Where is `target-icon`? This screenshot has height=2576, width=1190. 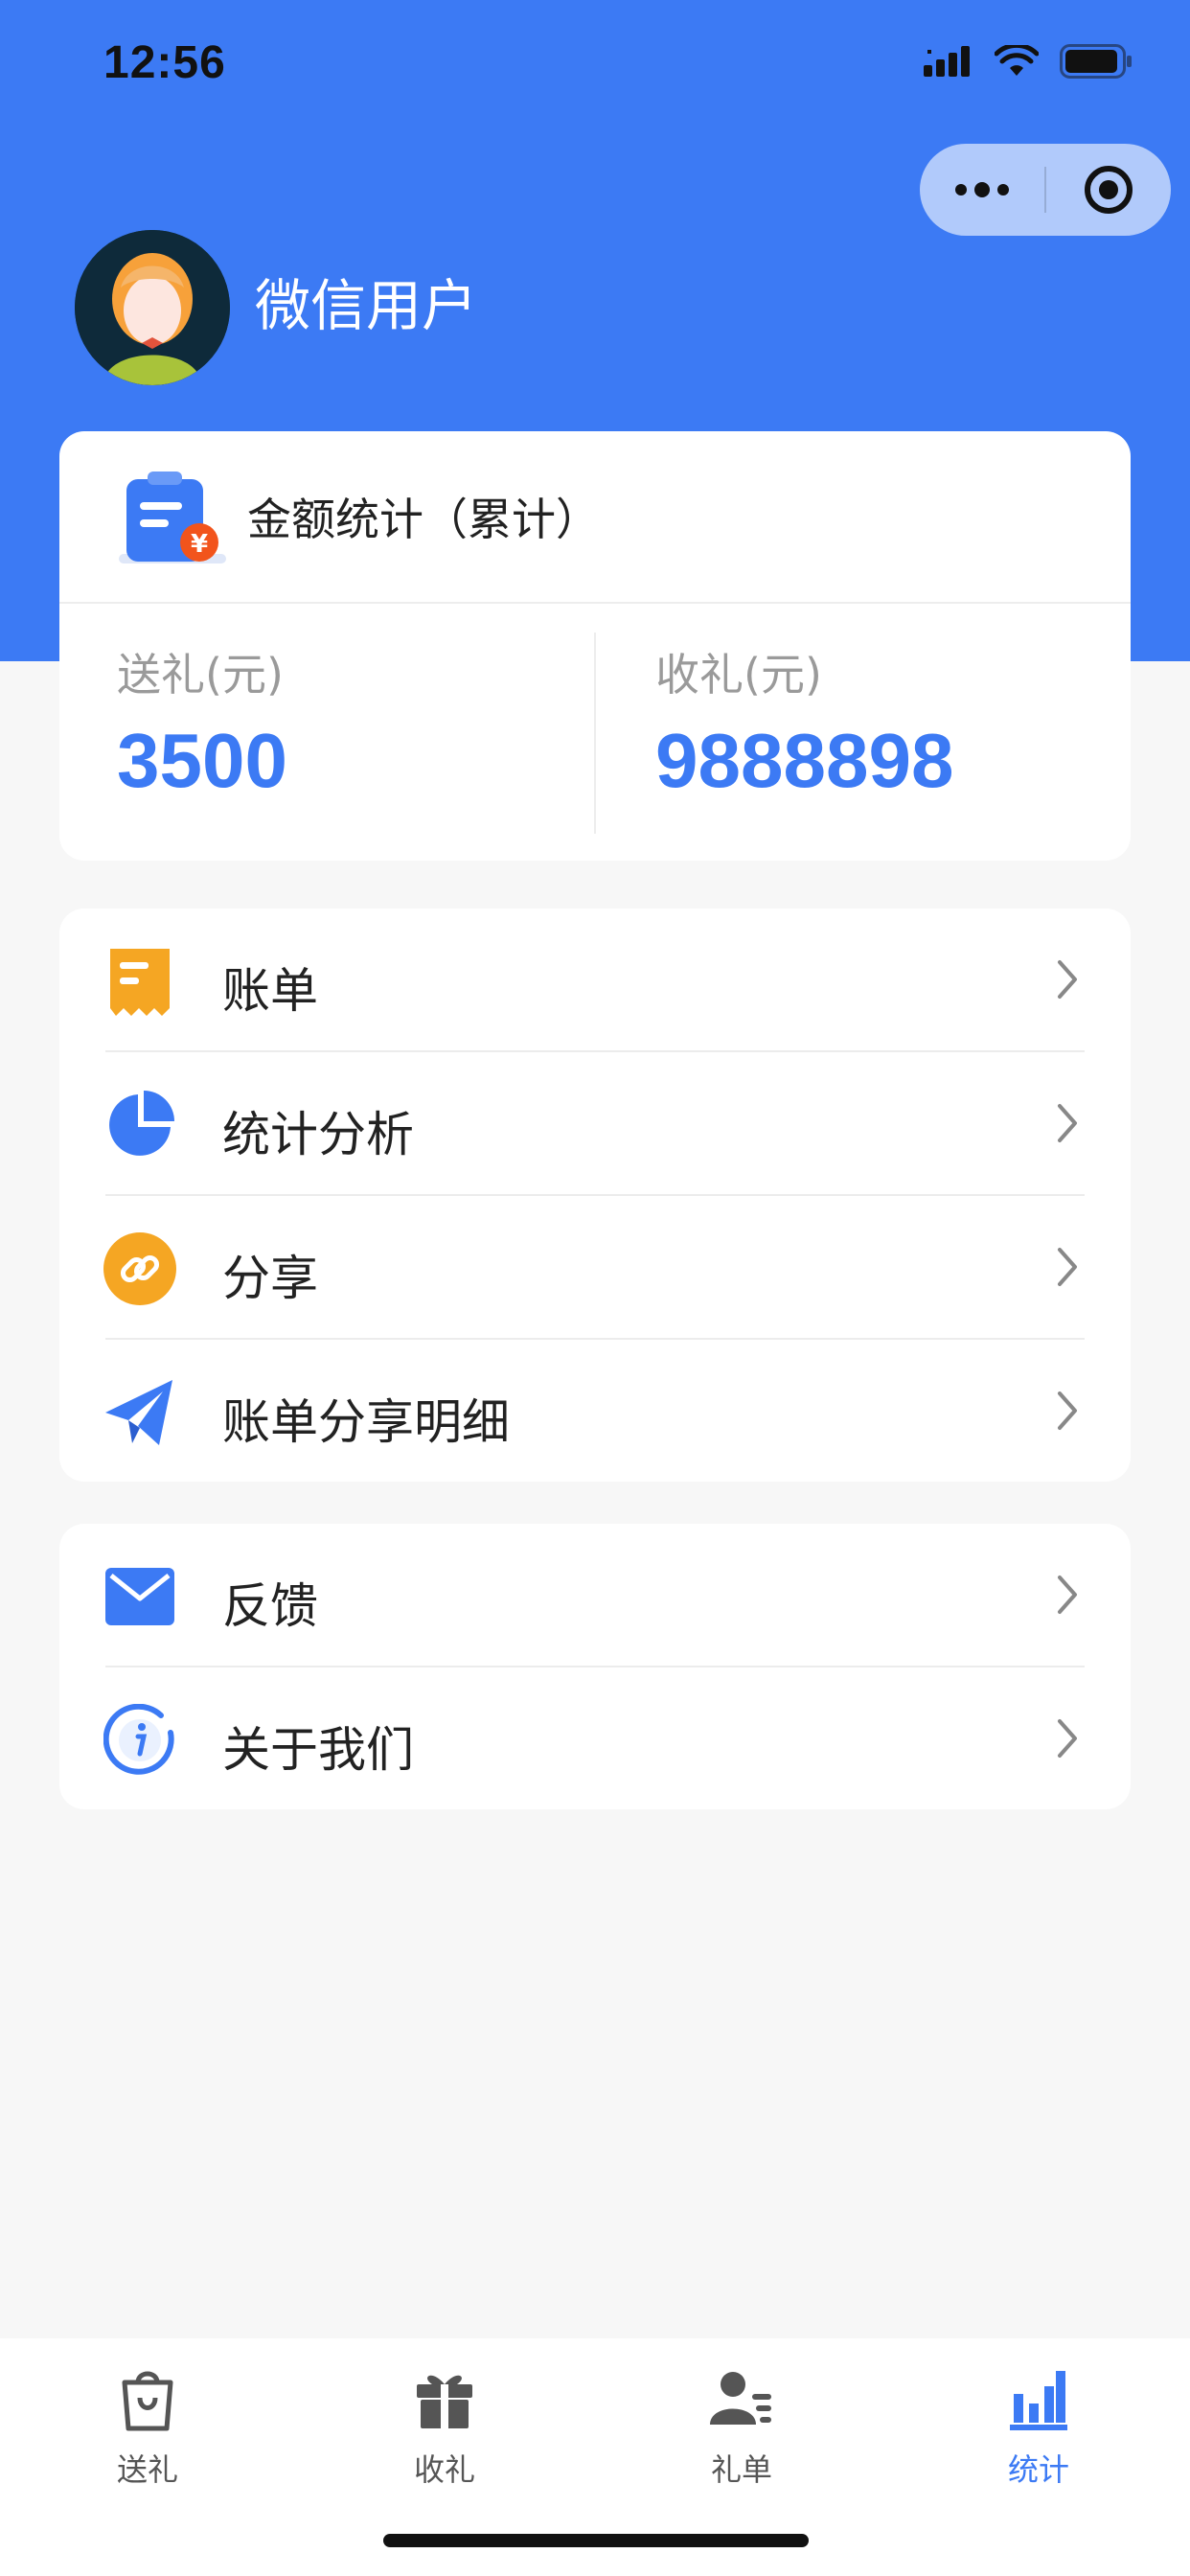
target-icon is located at coordinates (1109, 190).